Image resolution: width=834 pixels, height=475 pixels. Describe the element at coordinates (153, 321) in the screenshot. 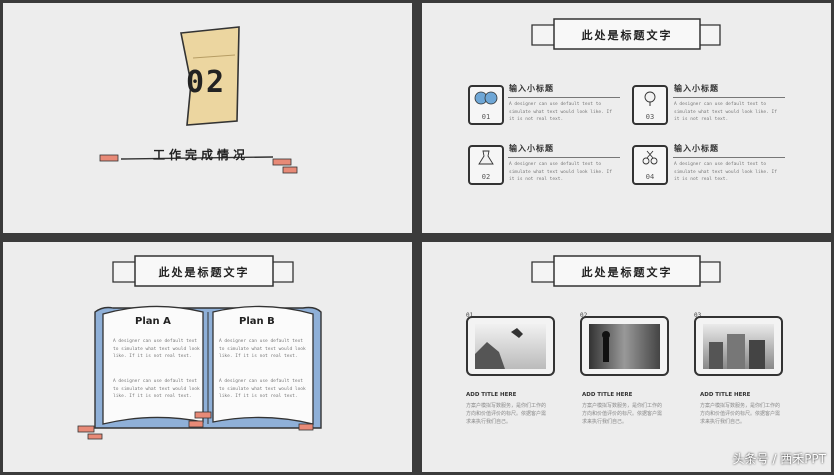

I see `plan-a-title: Plan A` at that location.